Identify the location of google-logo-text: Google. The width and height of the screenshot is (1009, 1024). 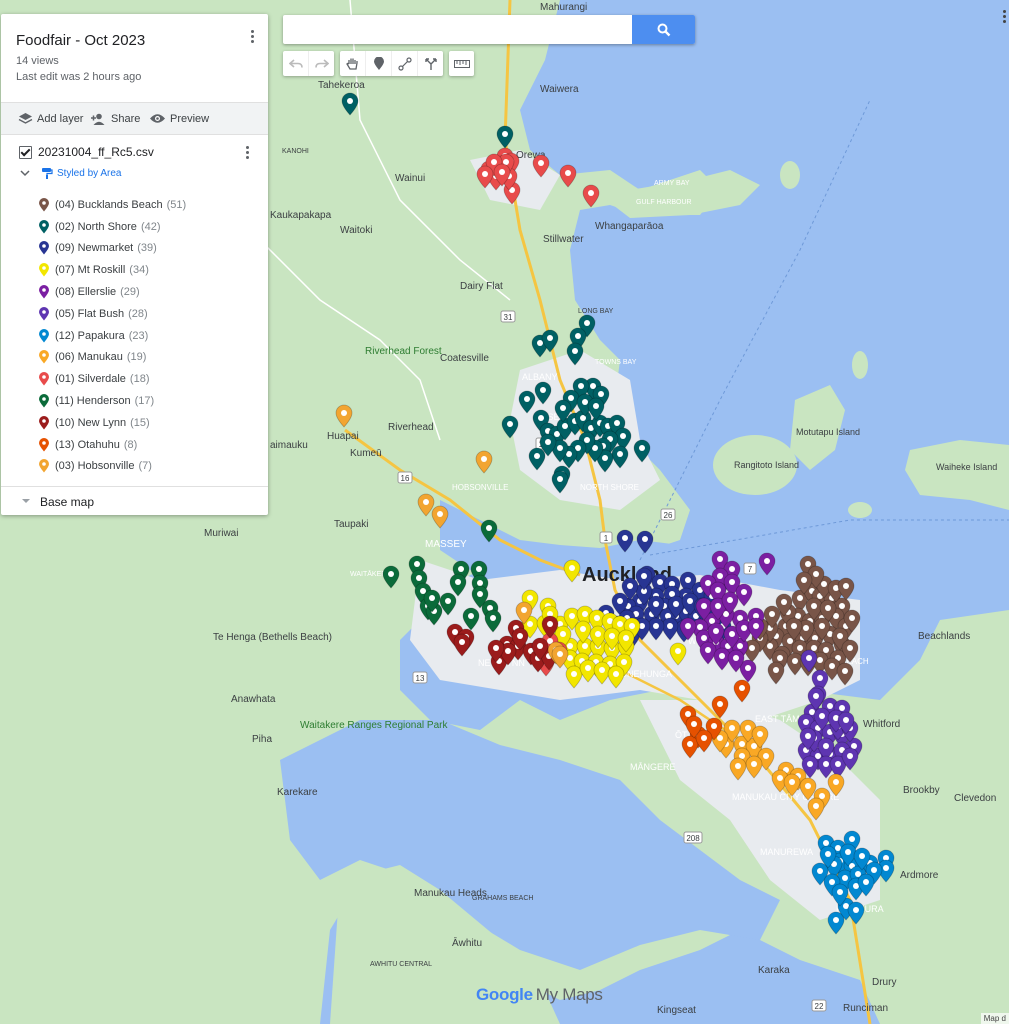
(504, 994).